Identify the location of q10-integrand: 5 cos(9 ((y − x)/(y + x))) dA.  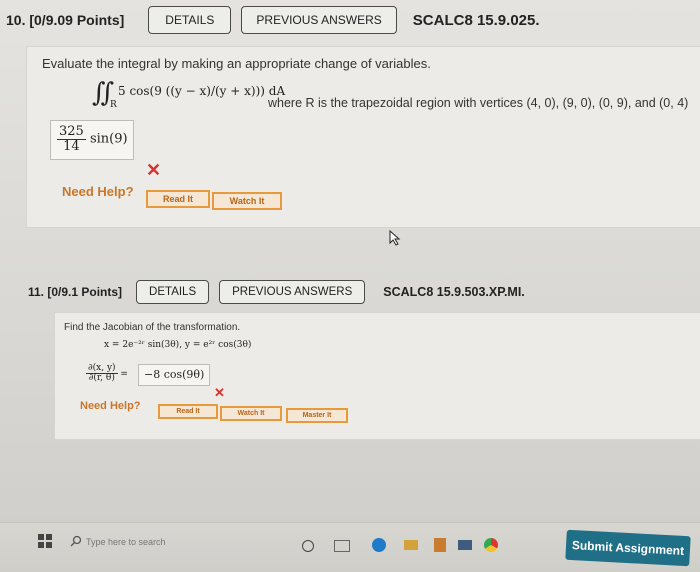
(202, 91).